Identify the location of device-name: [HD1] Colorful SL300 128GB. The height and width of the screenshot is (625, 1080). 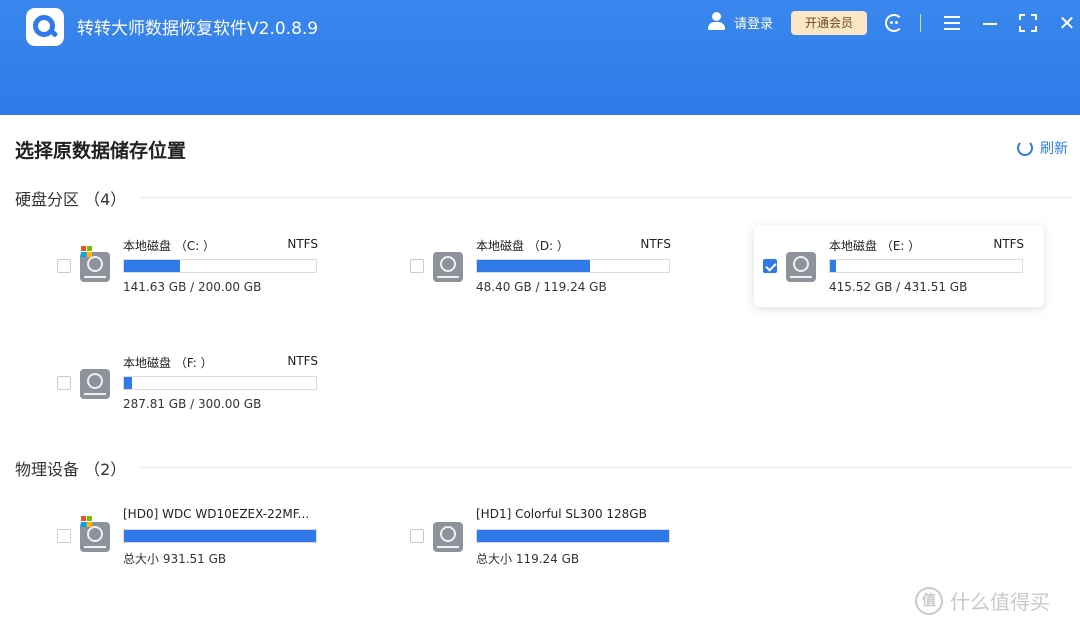
(561, 514).